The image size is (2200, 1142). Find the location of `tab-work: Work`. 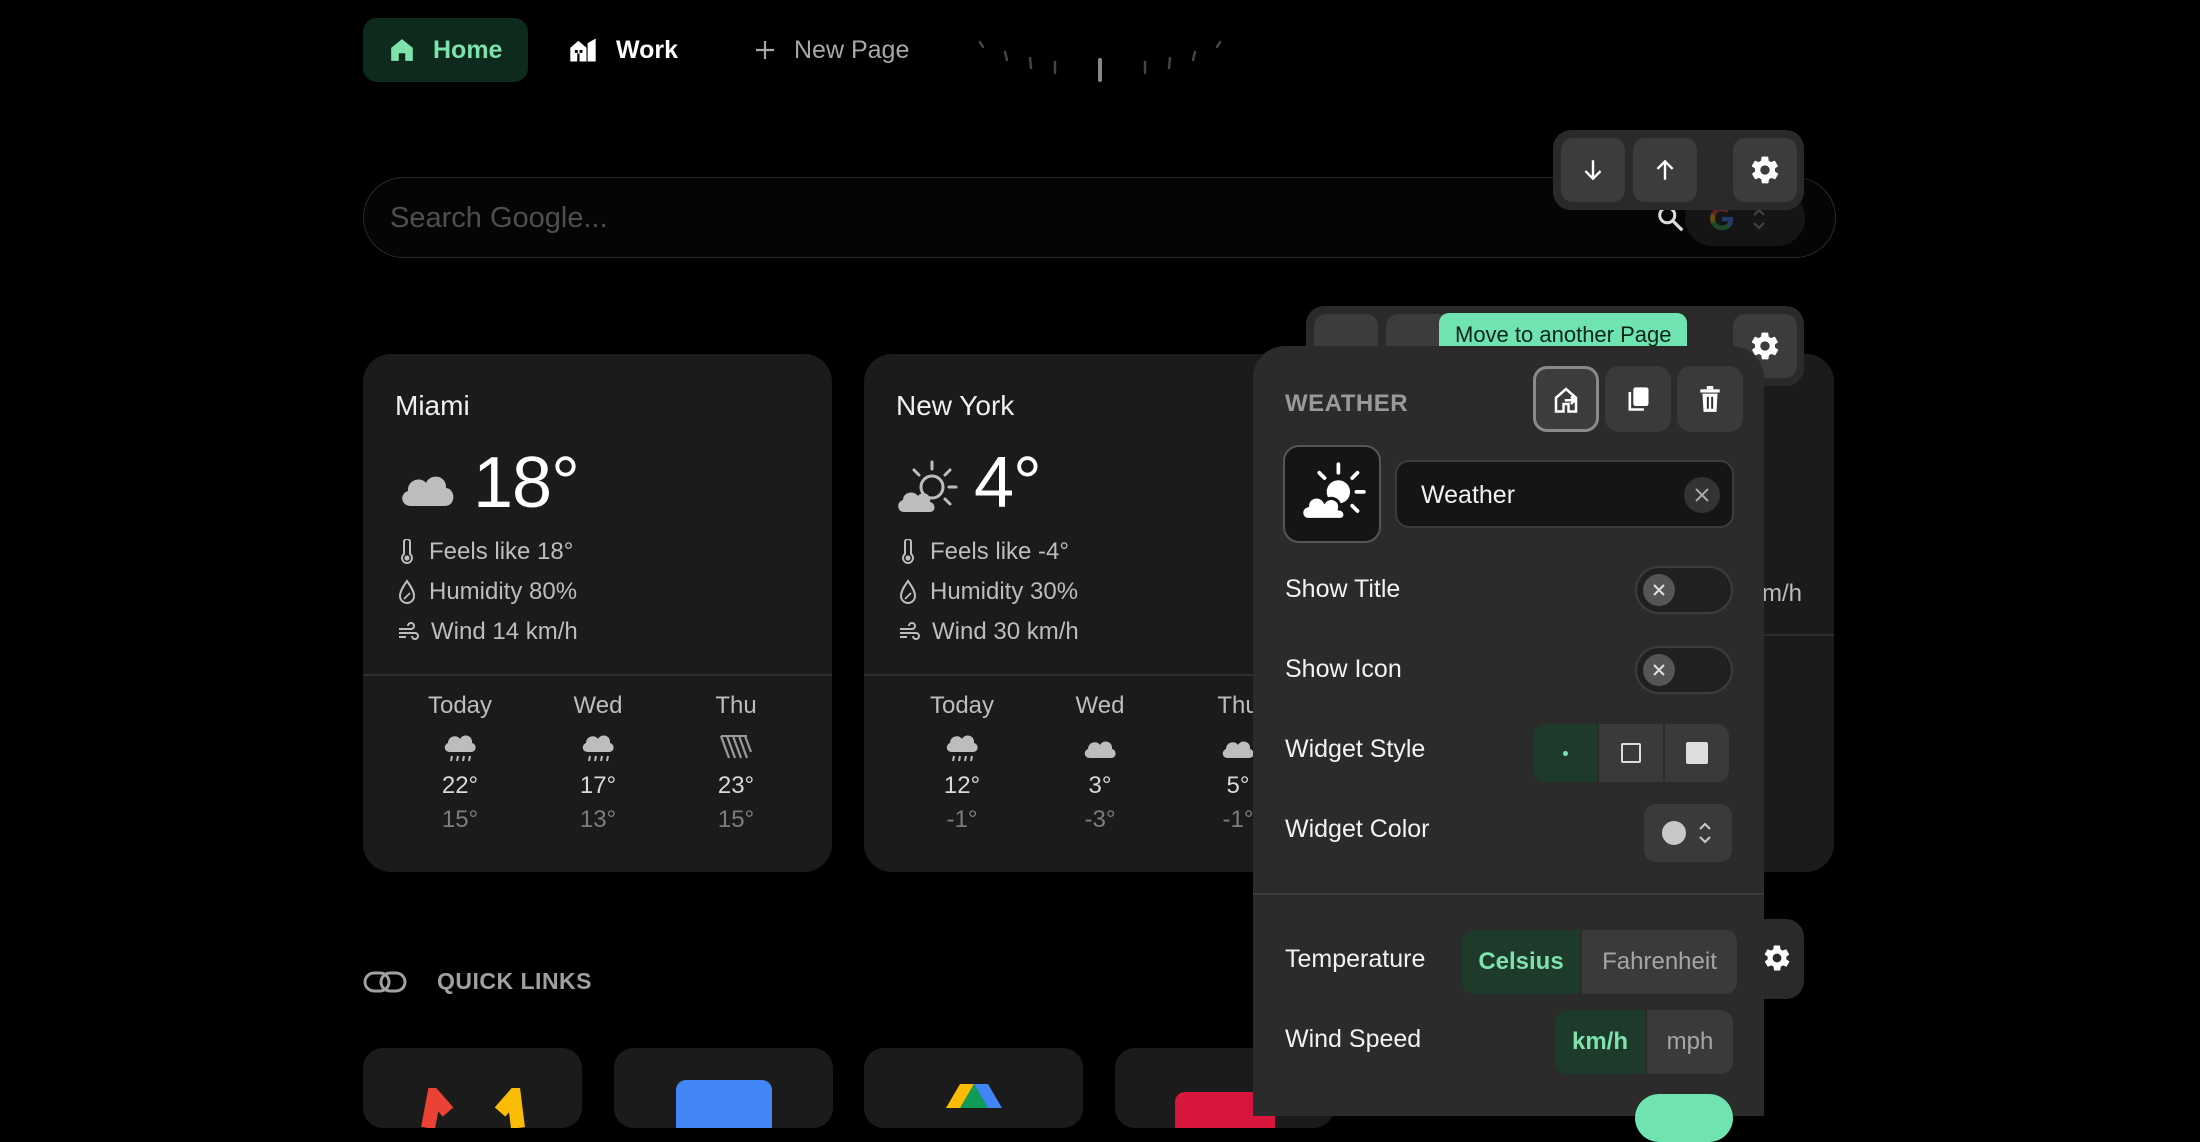

tab-work: Work is located at coordinates (623, 50).